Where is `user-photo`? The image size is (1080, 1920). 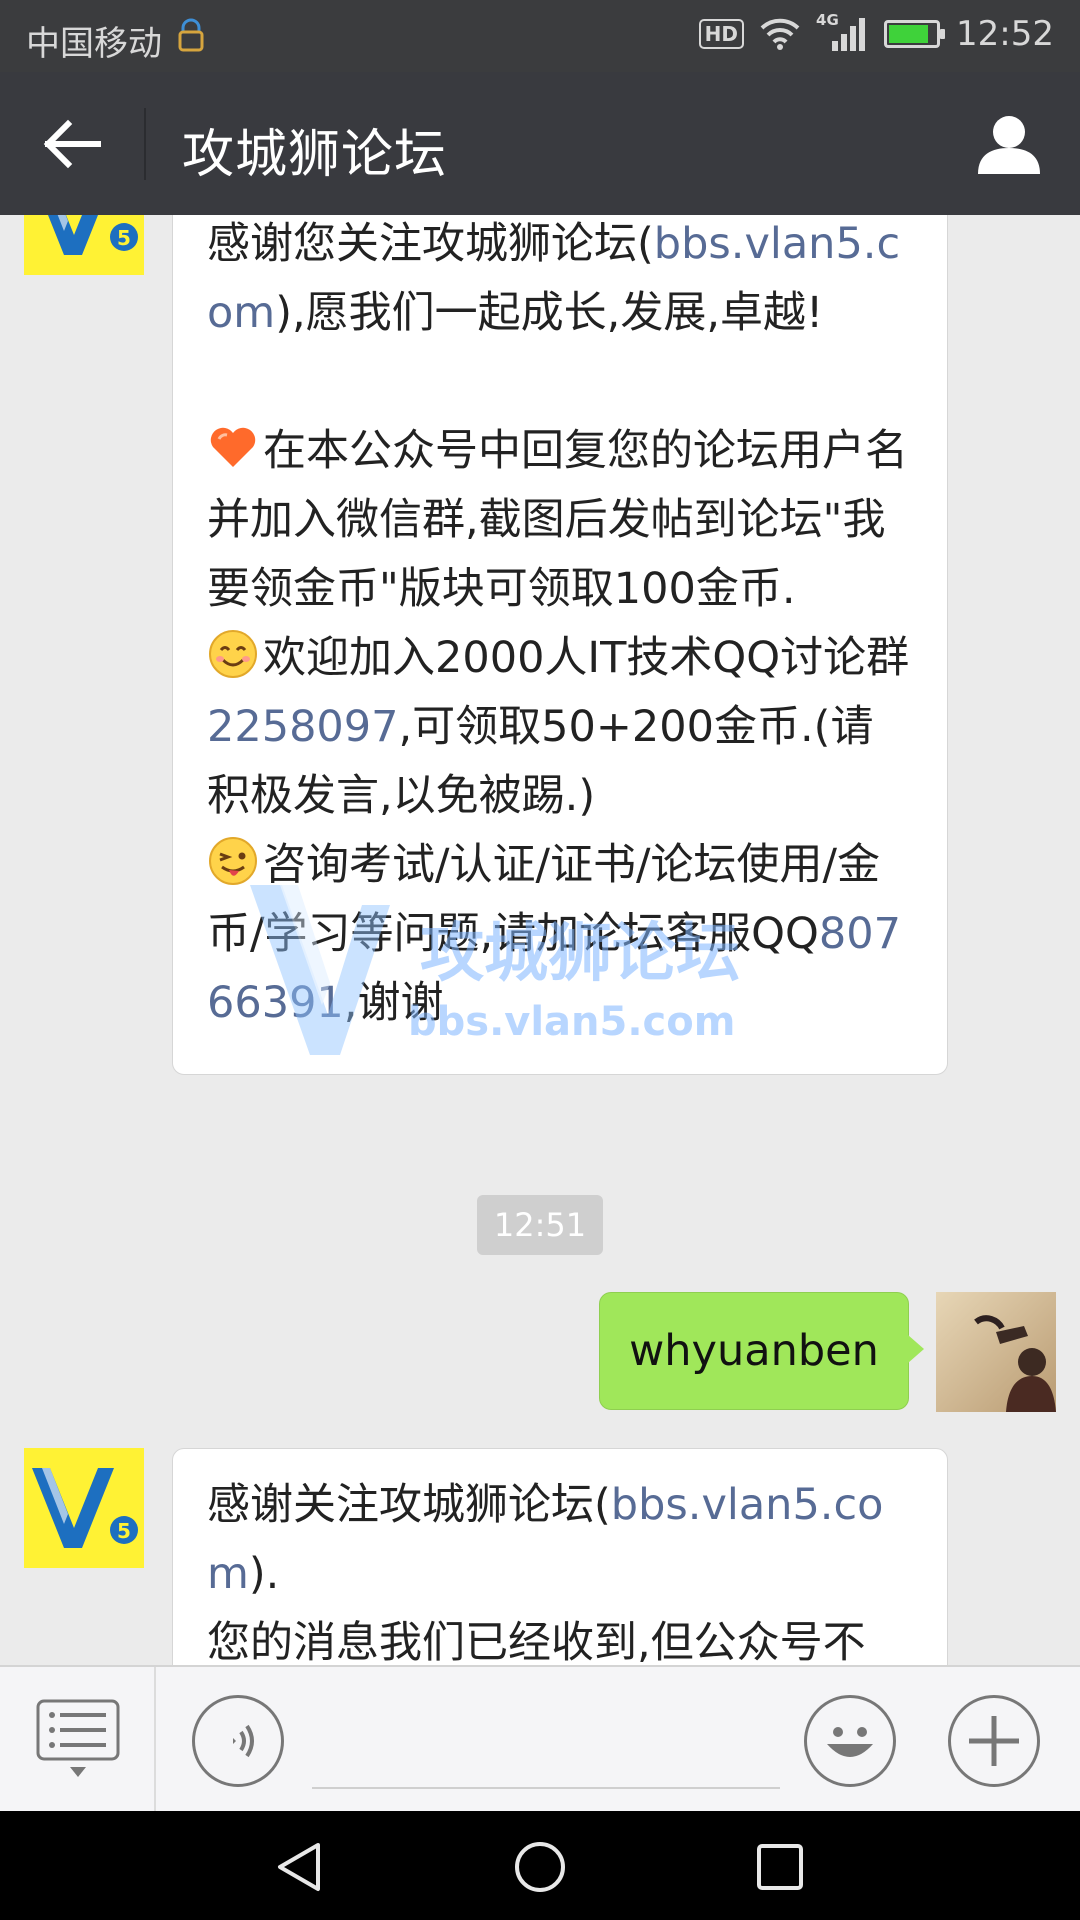
user-photo is located at coordinates (996, 1352).